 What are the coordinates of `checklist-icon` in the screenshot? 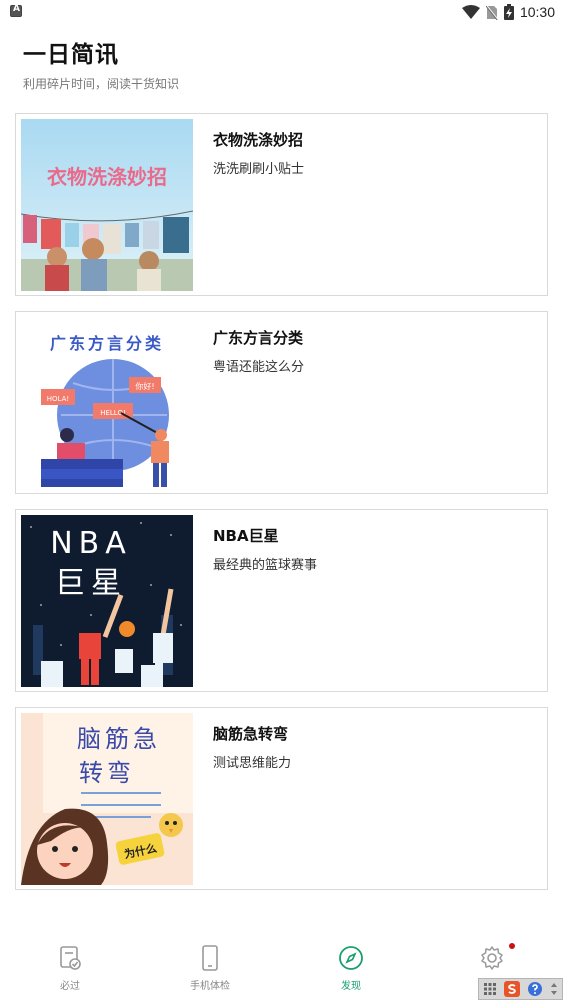 It's located at (70, 958).